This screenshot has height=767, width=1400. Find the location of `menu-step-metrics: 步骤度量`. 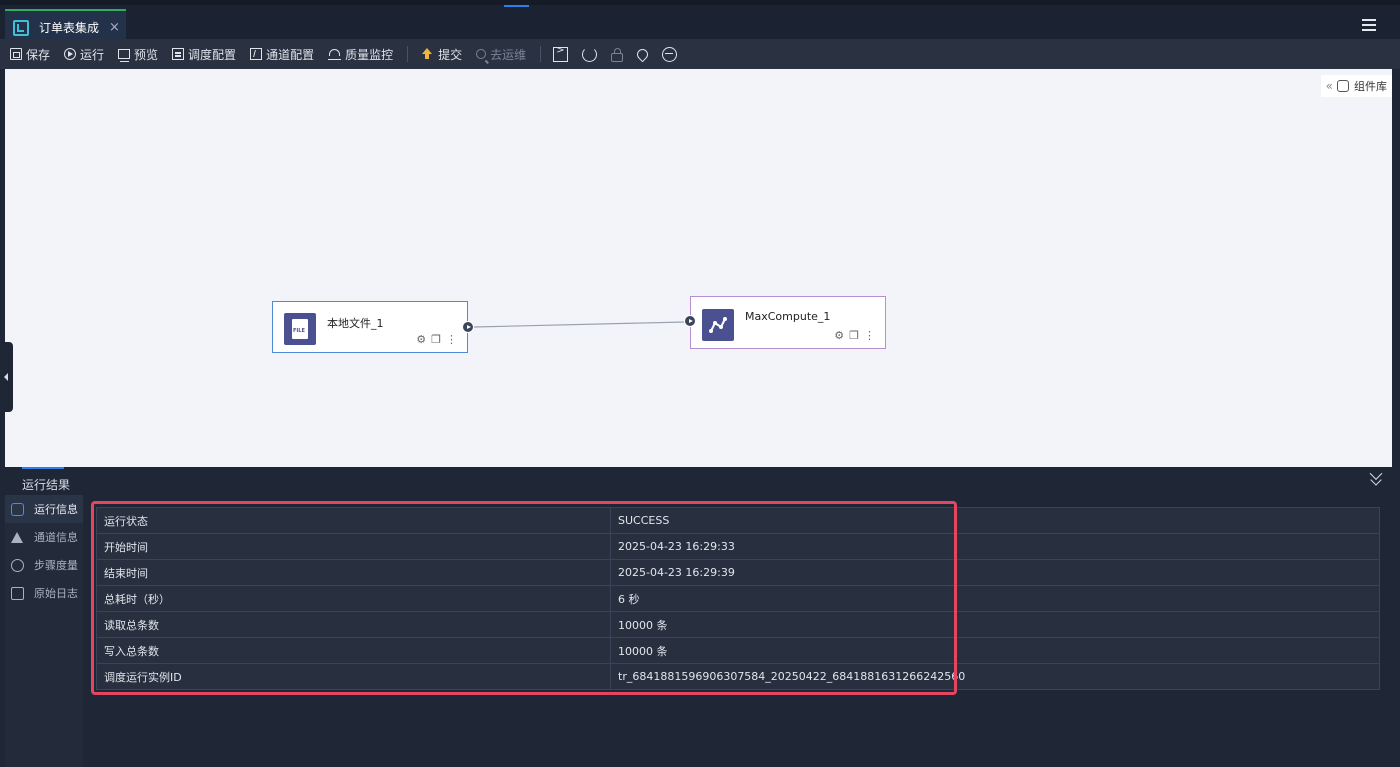

menu-step-metrics: 步骤度量 is located at coordinates (44, 565).